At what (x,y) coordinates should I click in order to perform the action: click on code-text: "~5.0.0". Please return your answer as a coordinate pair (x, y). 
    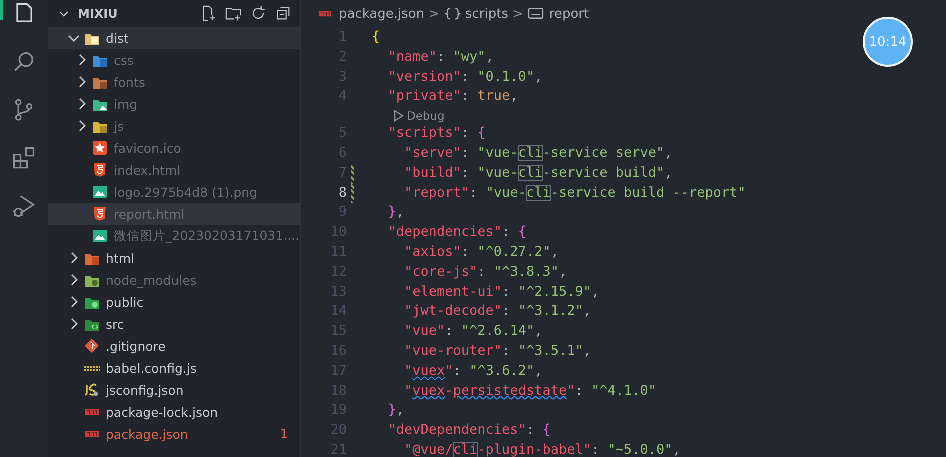
    Looking at the image, I should click on (640, 449).